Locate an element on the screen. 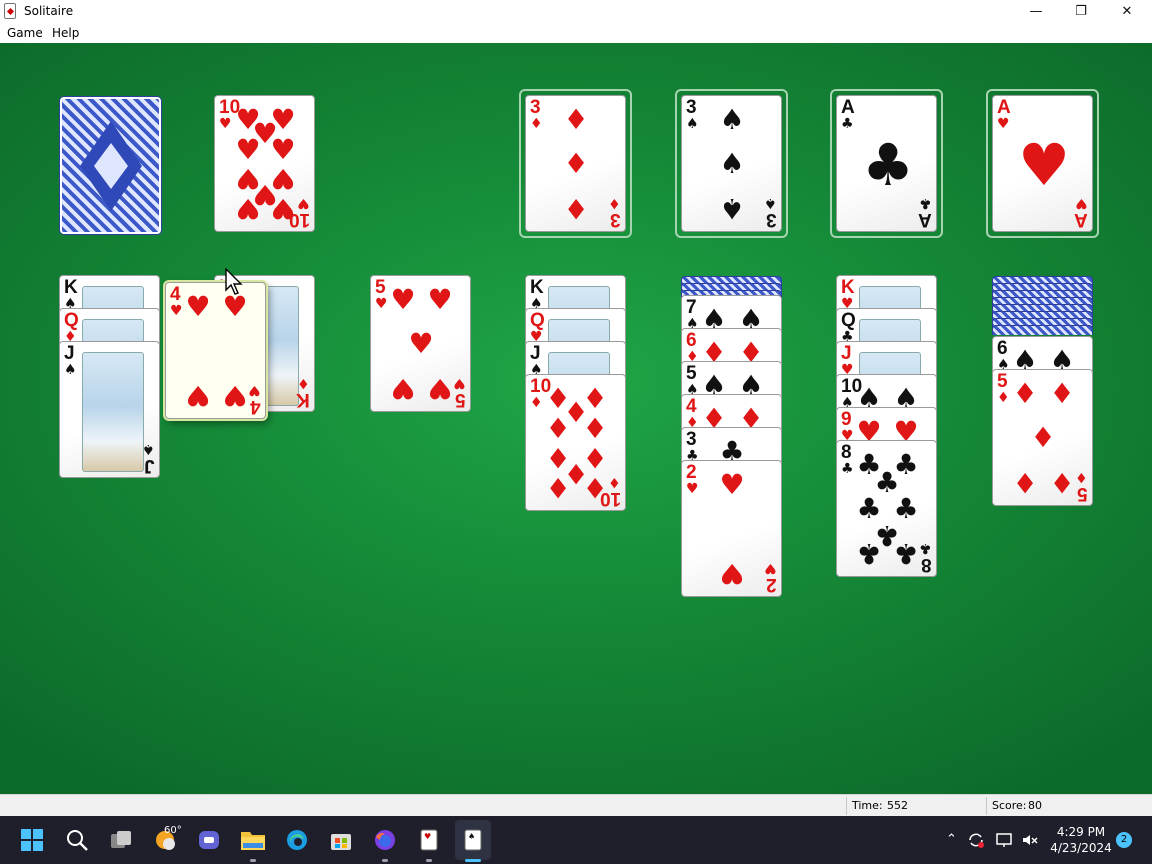 Image resolution: width=1152 pixels, height=864 pixels. score-label: Score: is located at coordinates (1009, 805).